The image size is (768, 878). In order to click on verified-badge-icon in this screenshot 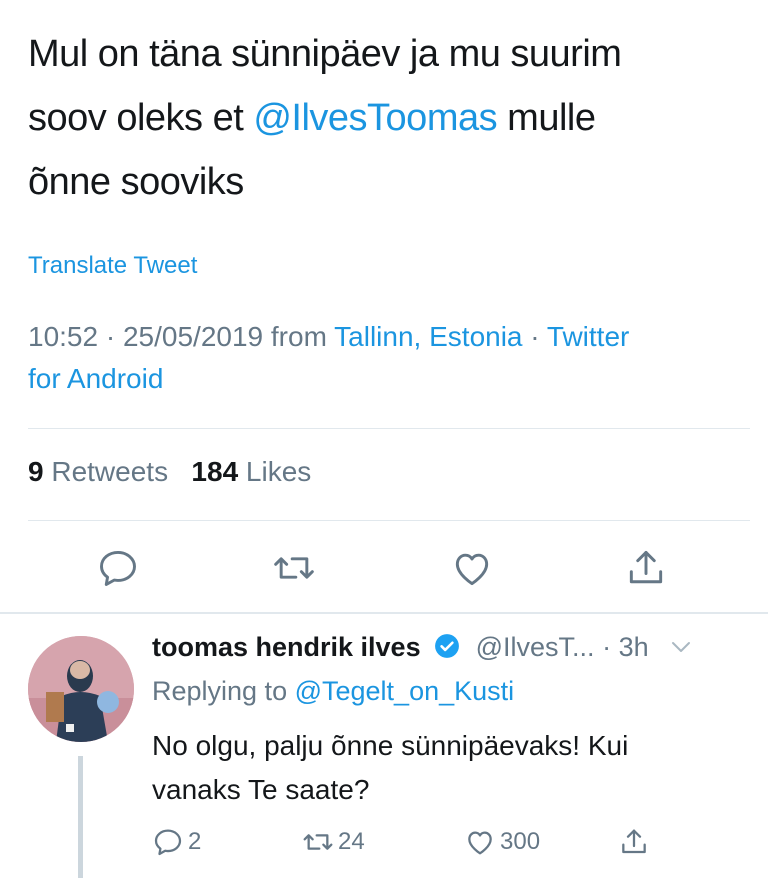, I will do `click(447, 646)`.